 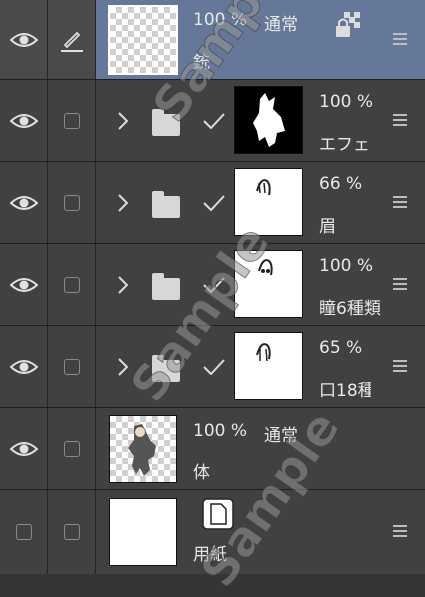 I want to click on pencil-icon, so click(x=71, y=41).